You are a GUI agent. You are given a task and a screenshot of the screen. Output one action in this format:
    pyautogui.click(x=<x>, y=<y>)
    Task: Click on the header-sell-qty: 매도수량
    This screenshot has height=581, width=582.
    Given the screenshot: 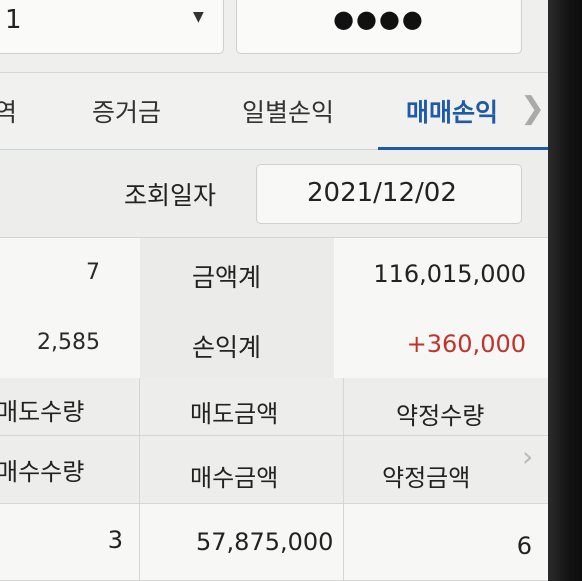 What is the action you would take?
    pyautogui.click(x=42, y=412)
    